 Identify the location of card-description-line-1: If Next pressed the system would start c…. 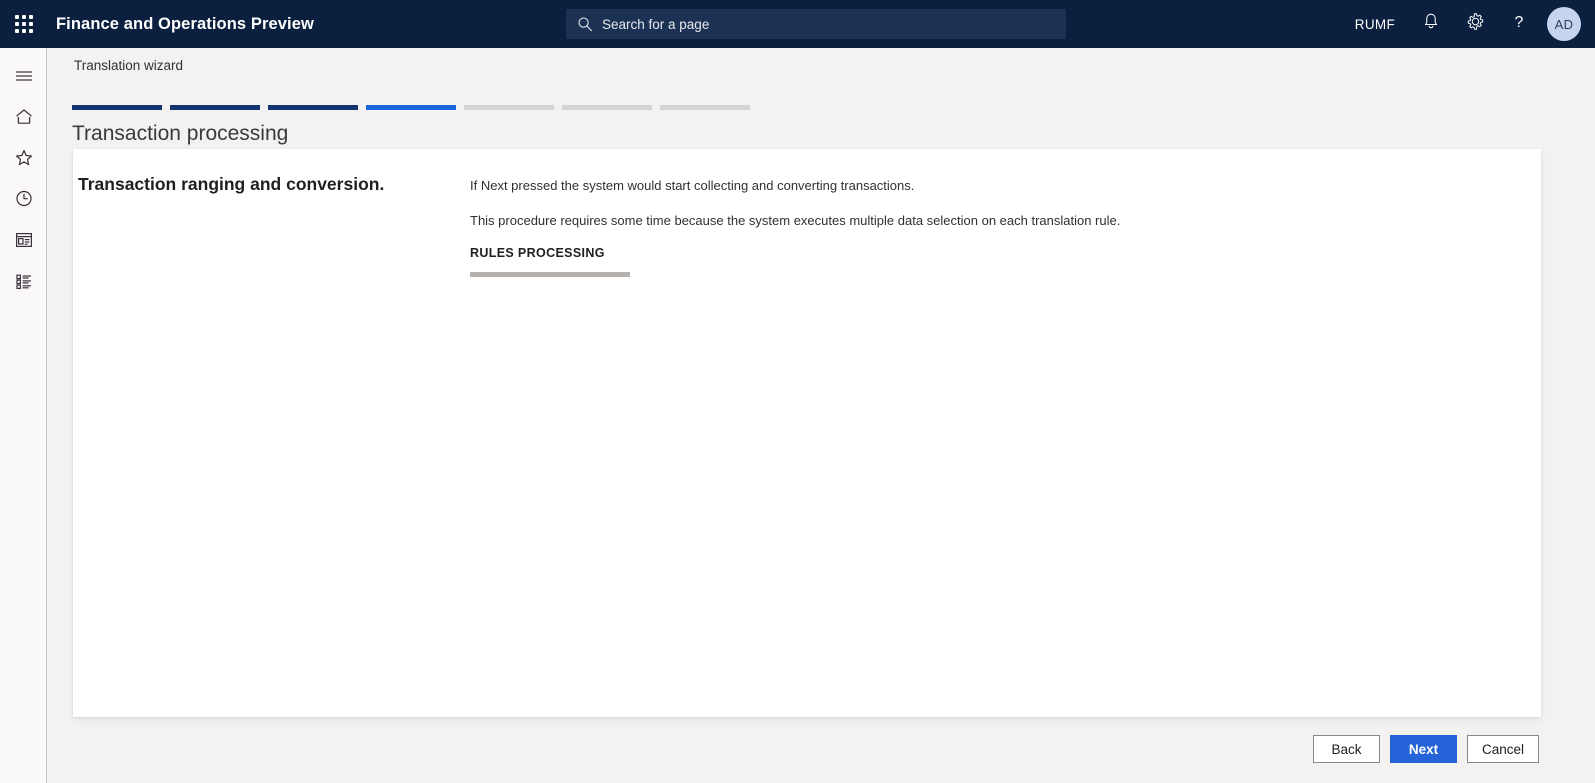
(692, 185).